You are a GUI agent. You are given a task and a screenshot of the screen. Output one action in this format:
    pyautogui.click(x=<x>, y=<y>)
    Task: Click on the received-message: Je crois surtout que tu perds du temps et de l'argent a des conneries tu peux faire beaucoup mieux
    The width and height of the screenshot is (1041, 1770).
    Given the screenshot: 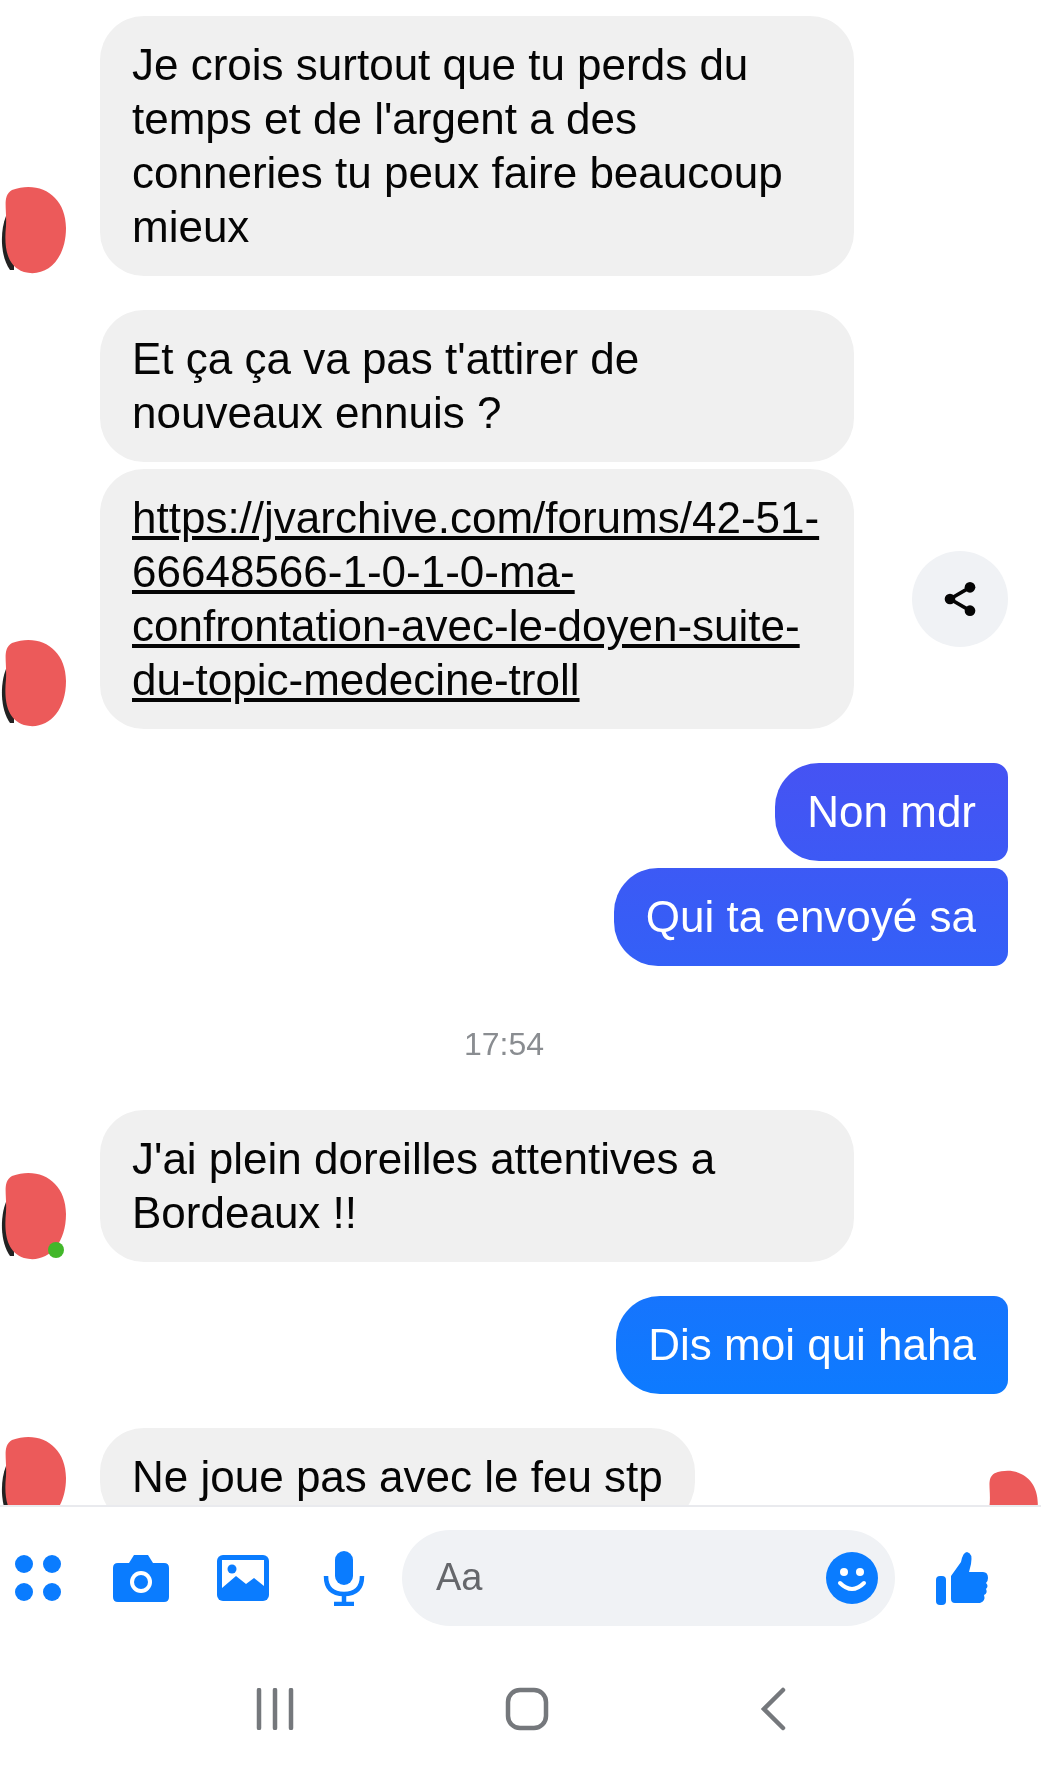 What is the action you would take?
    pyautogui.click(x=477, y=146)
    